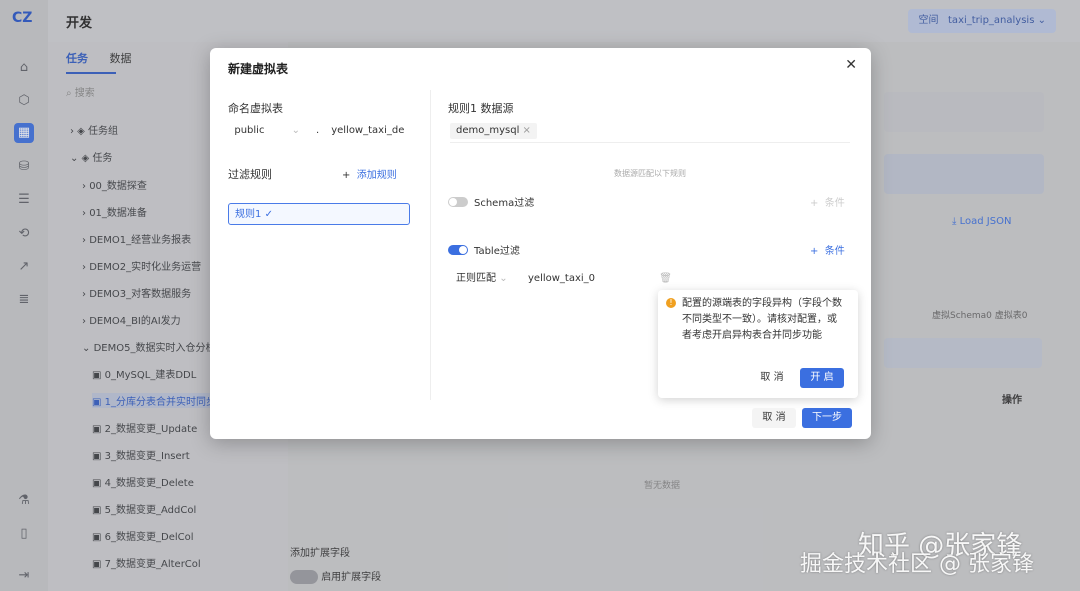 This screenshot has height=591, width=1080. I want to click on table-filter-label: Table过滤, so click(497, 251).